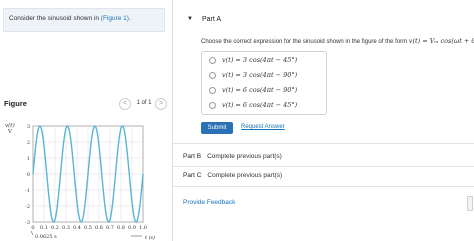 The height and width of the screenshot is (241, 474). Describe the element at coordinates (44, 228) in the screenshot. I see `x-tick-label: 0.1` at that location.